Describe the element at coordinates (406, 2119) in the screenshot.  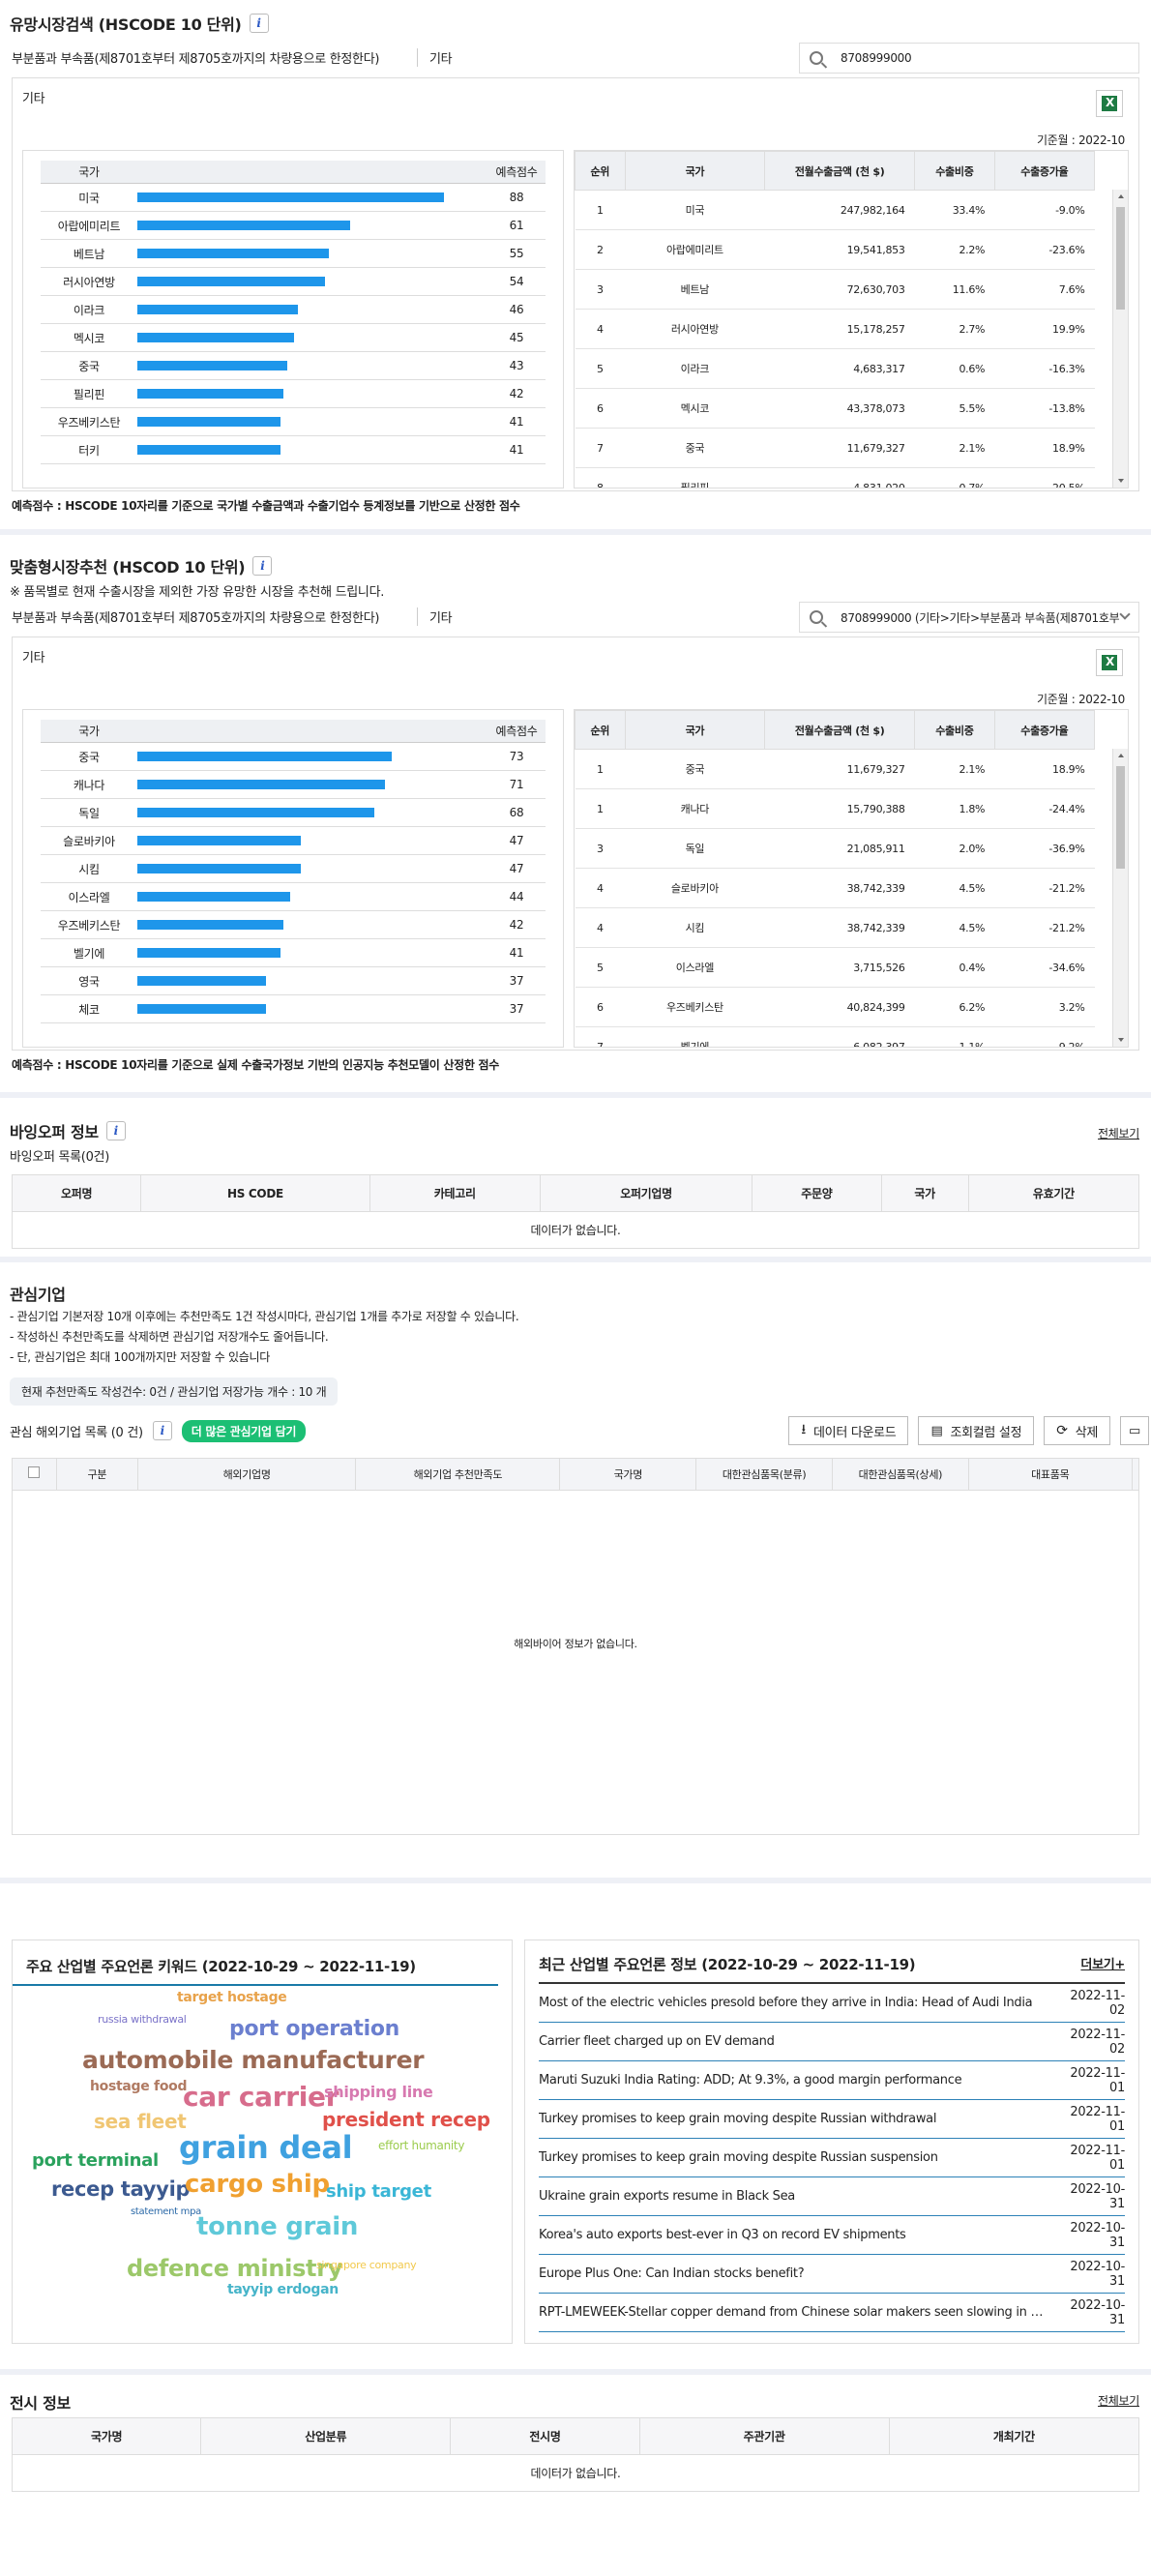
I see `keyword: president recep` at that location.